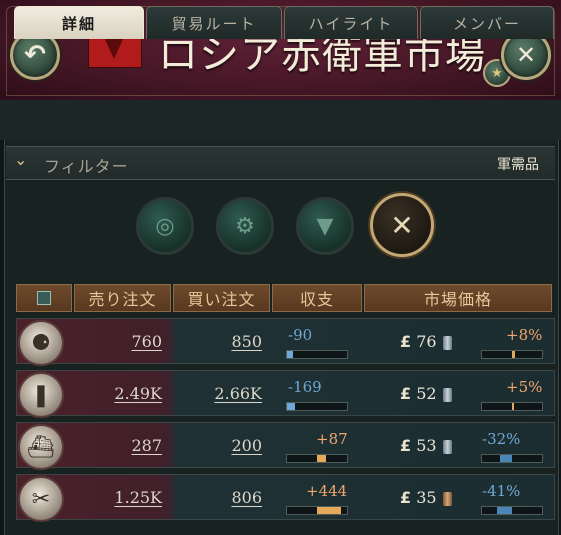 The image size is (561, 535). What do you see at coordinates (351, 22) in the screenshot?
I see `tab-highlights: ハイライト` at bounding box center [351, 22].